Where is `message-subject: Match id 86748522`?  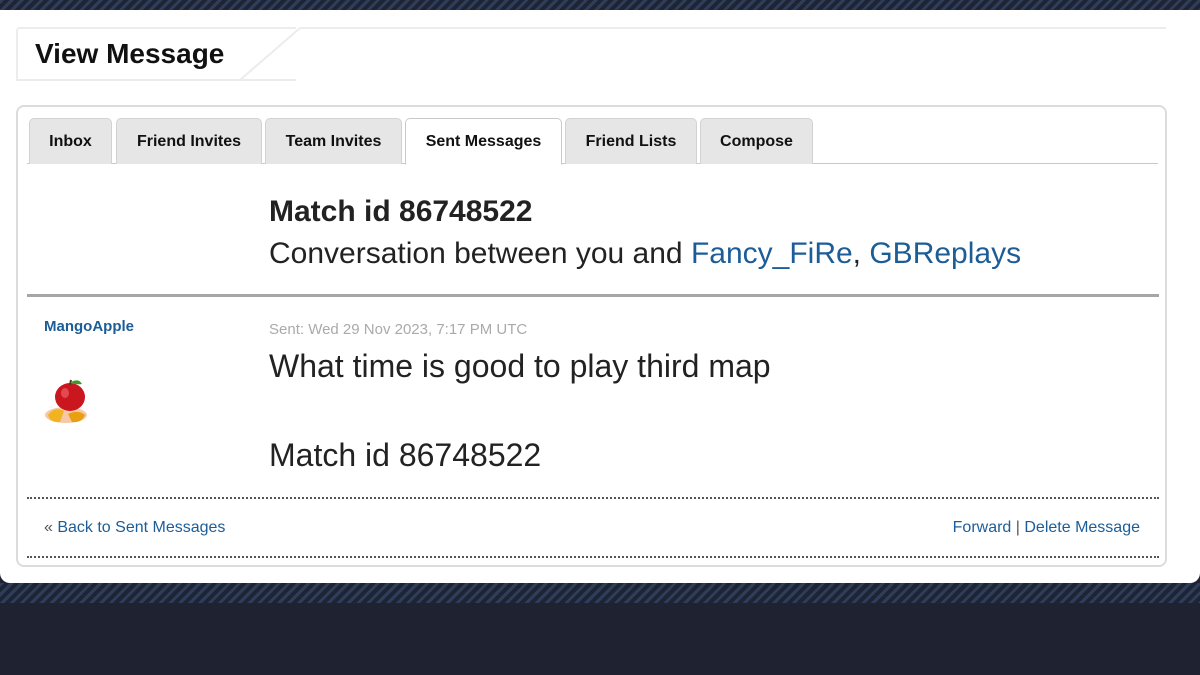 message-subject: Match id 86748522 is located at coordinates (401, 211).